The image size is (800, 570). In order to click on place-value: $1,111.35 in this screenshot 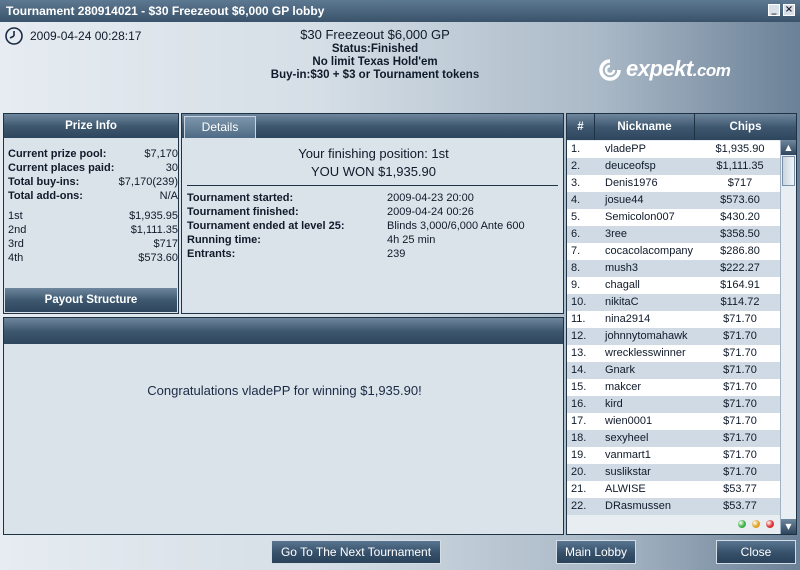, I will do `click(154, 230)`.